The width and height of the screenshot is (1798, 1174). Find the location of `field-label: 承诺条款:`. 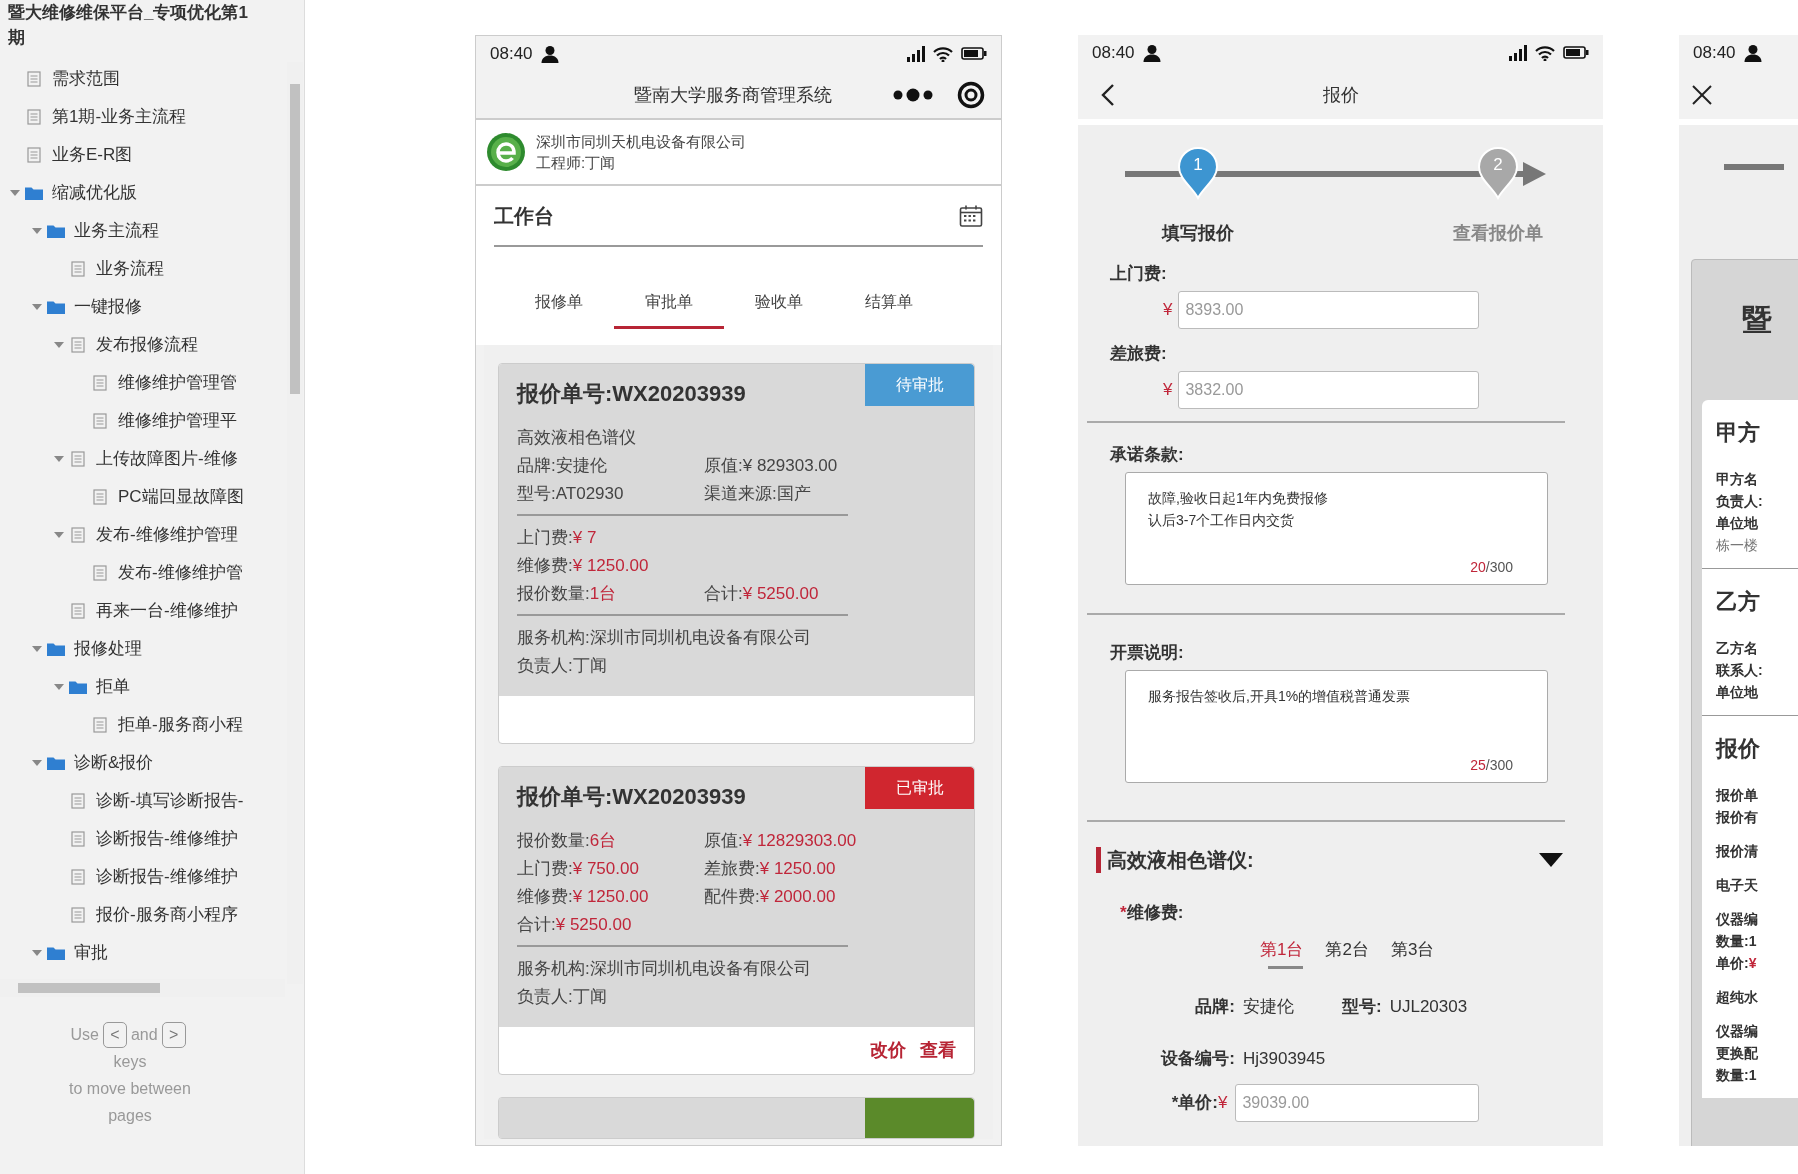

field-label: 承诺条款: is located at coordinates (1147, 455).